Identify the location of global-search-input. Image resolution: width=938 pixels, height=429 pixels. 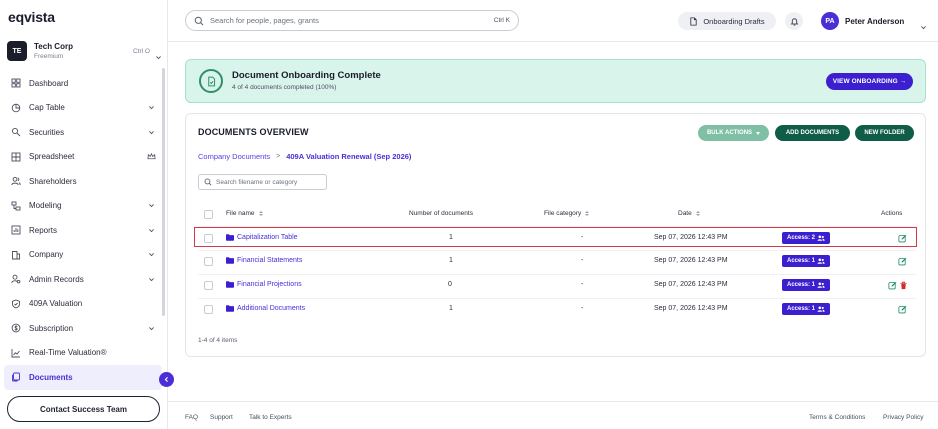
(352, 20).